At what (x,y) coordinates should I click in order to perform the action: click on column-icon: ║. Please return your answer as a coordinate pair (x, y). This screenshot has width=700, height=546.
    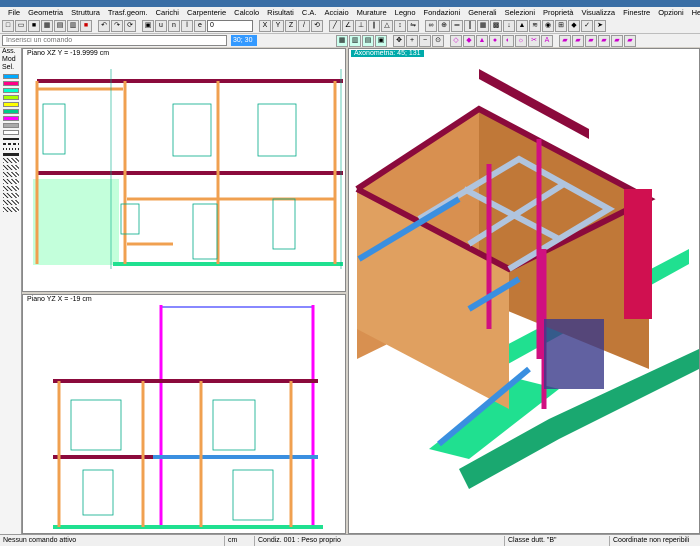
    Looking at the image, I should click on (470, 25).